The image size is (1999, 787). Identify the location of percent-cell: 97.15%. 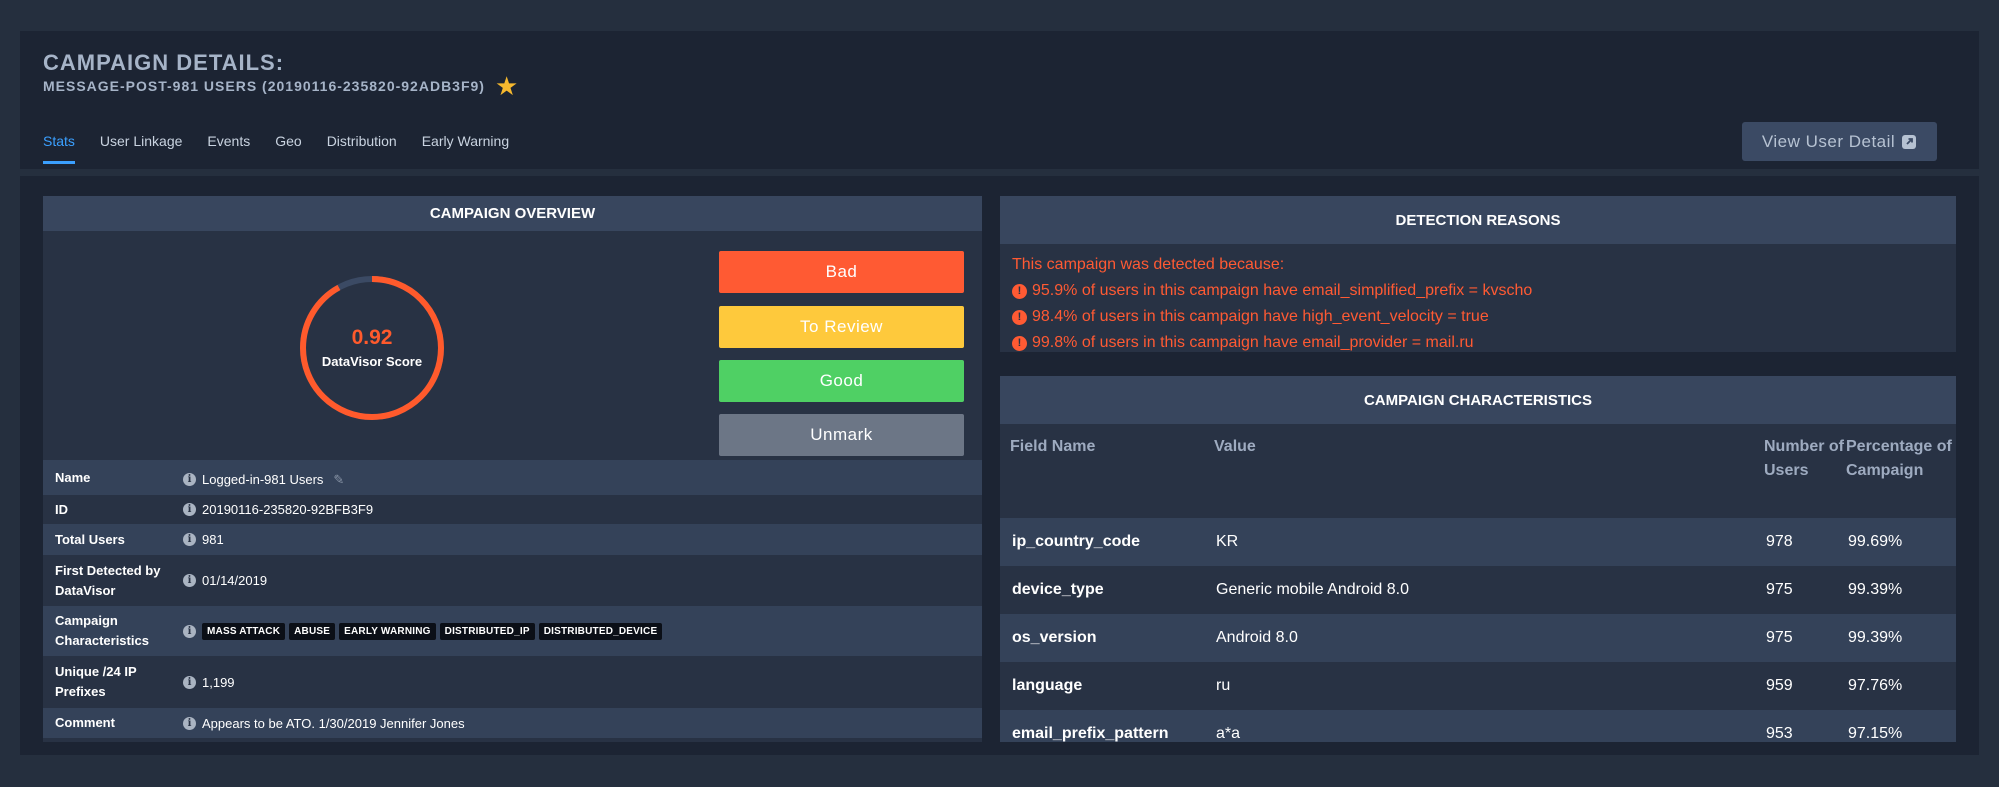
(1875, 733).